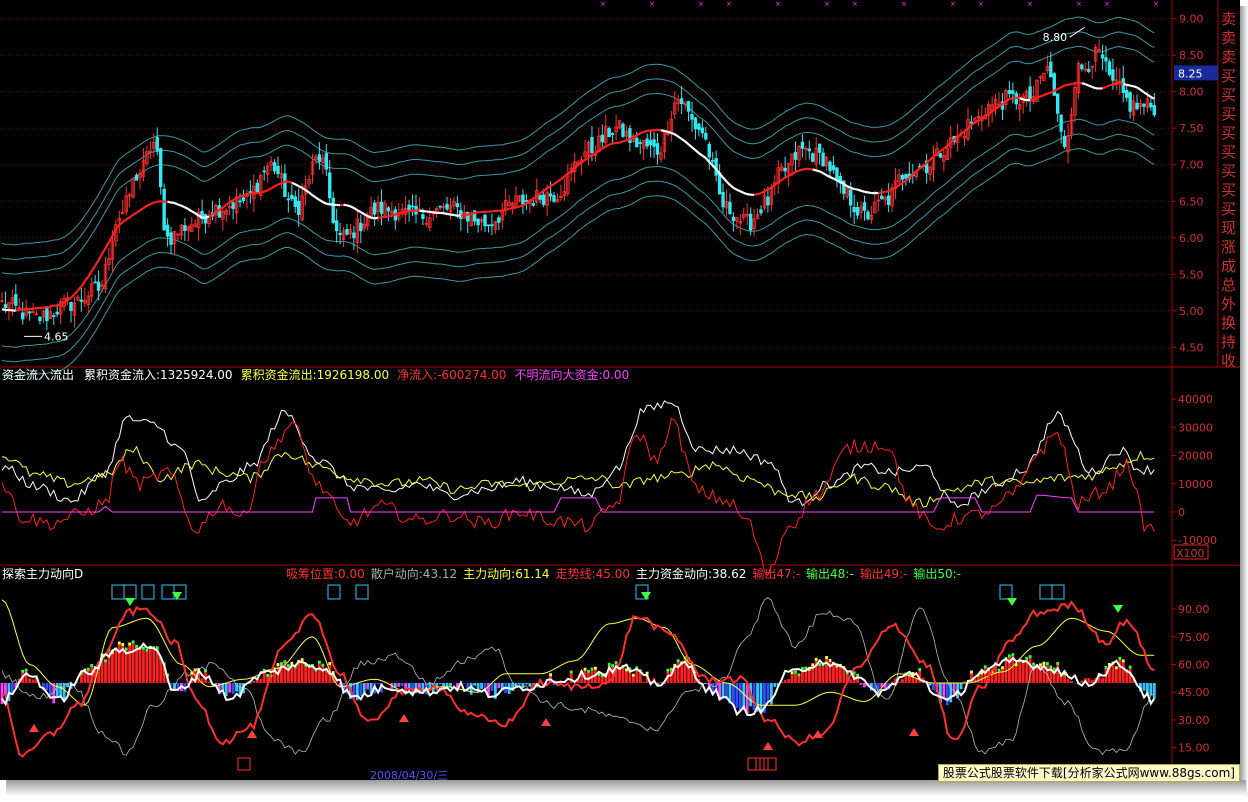  What do you see at coordinates (38, 374) in the screenshot?
I see `panel2-indicator-name: 资金流入流出` at bounding box center [38, 374].